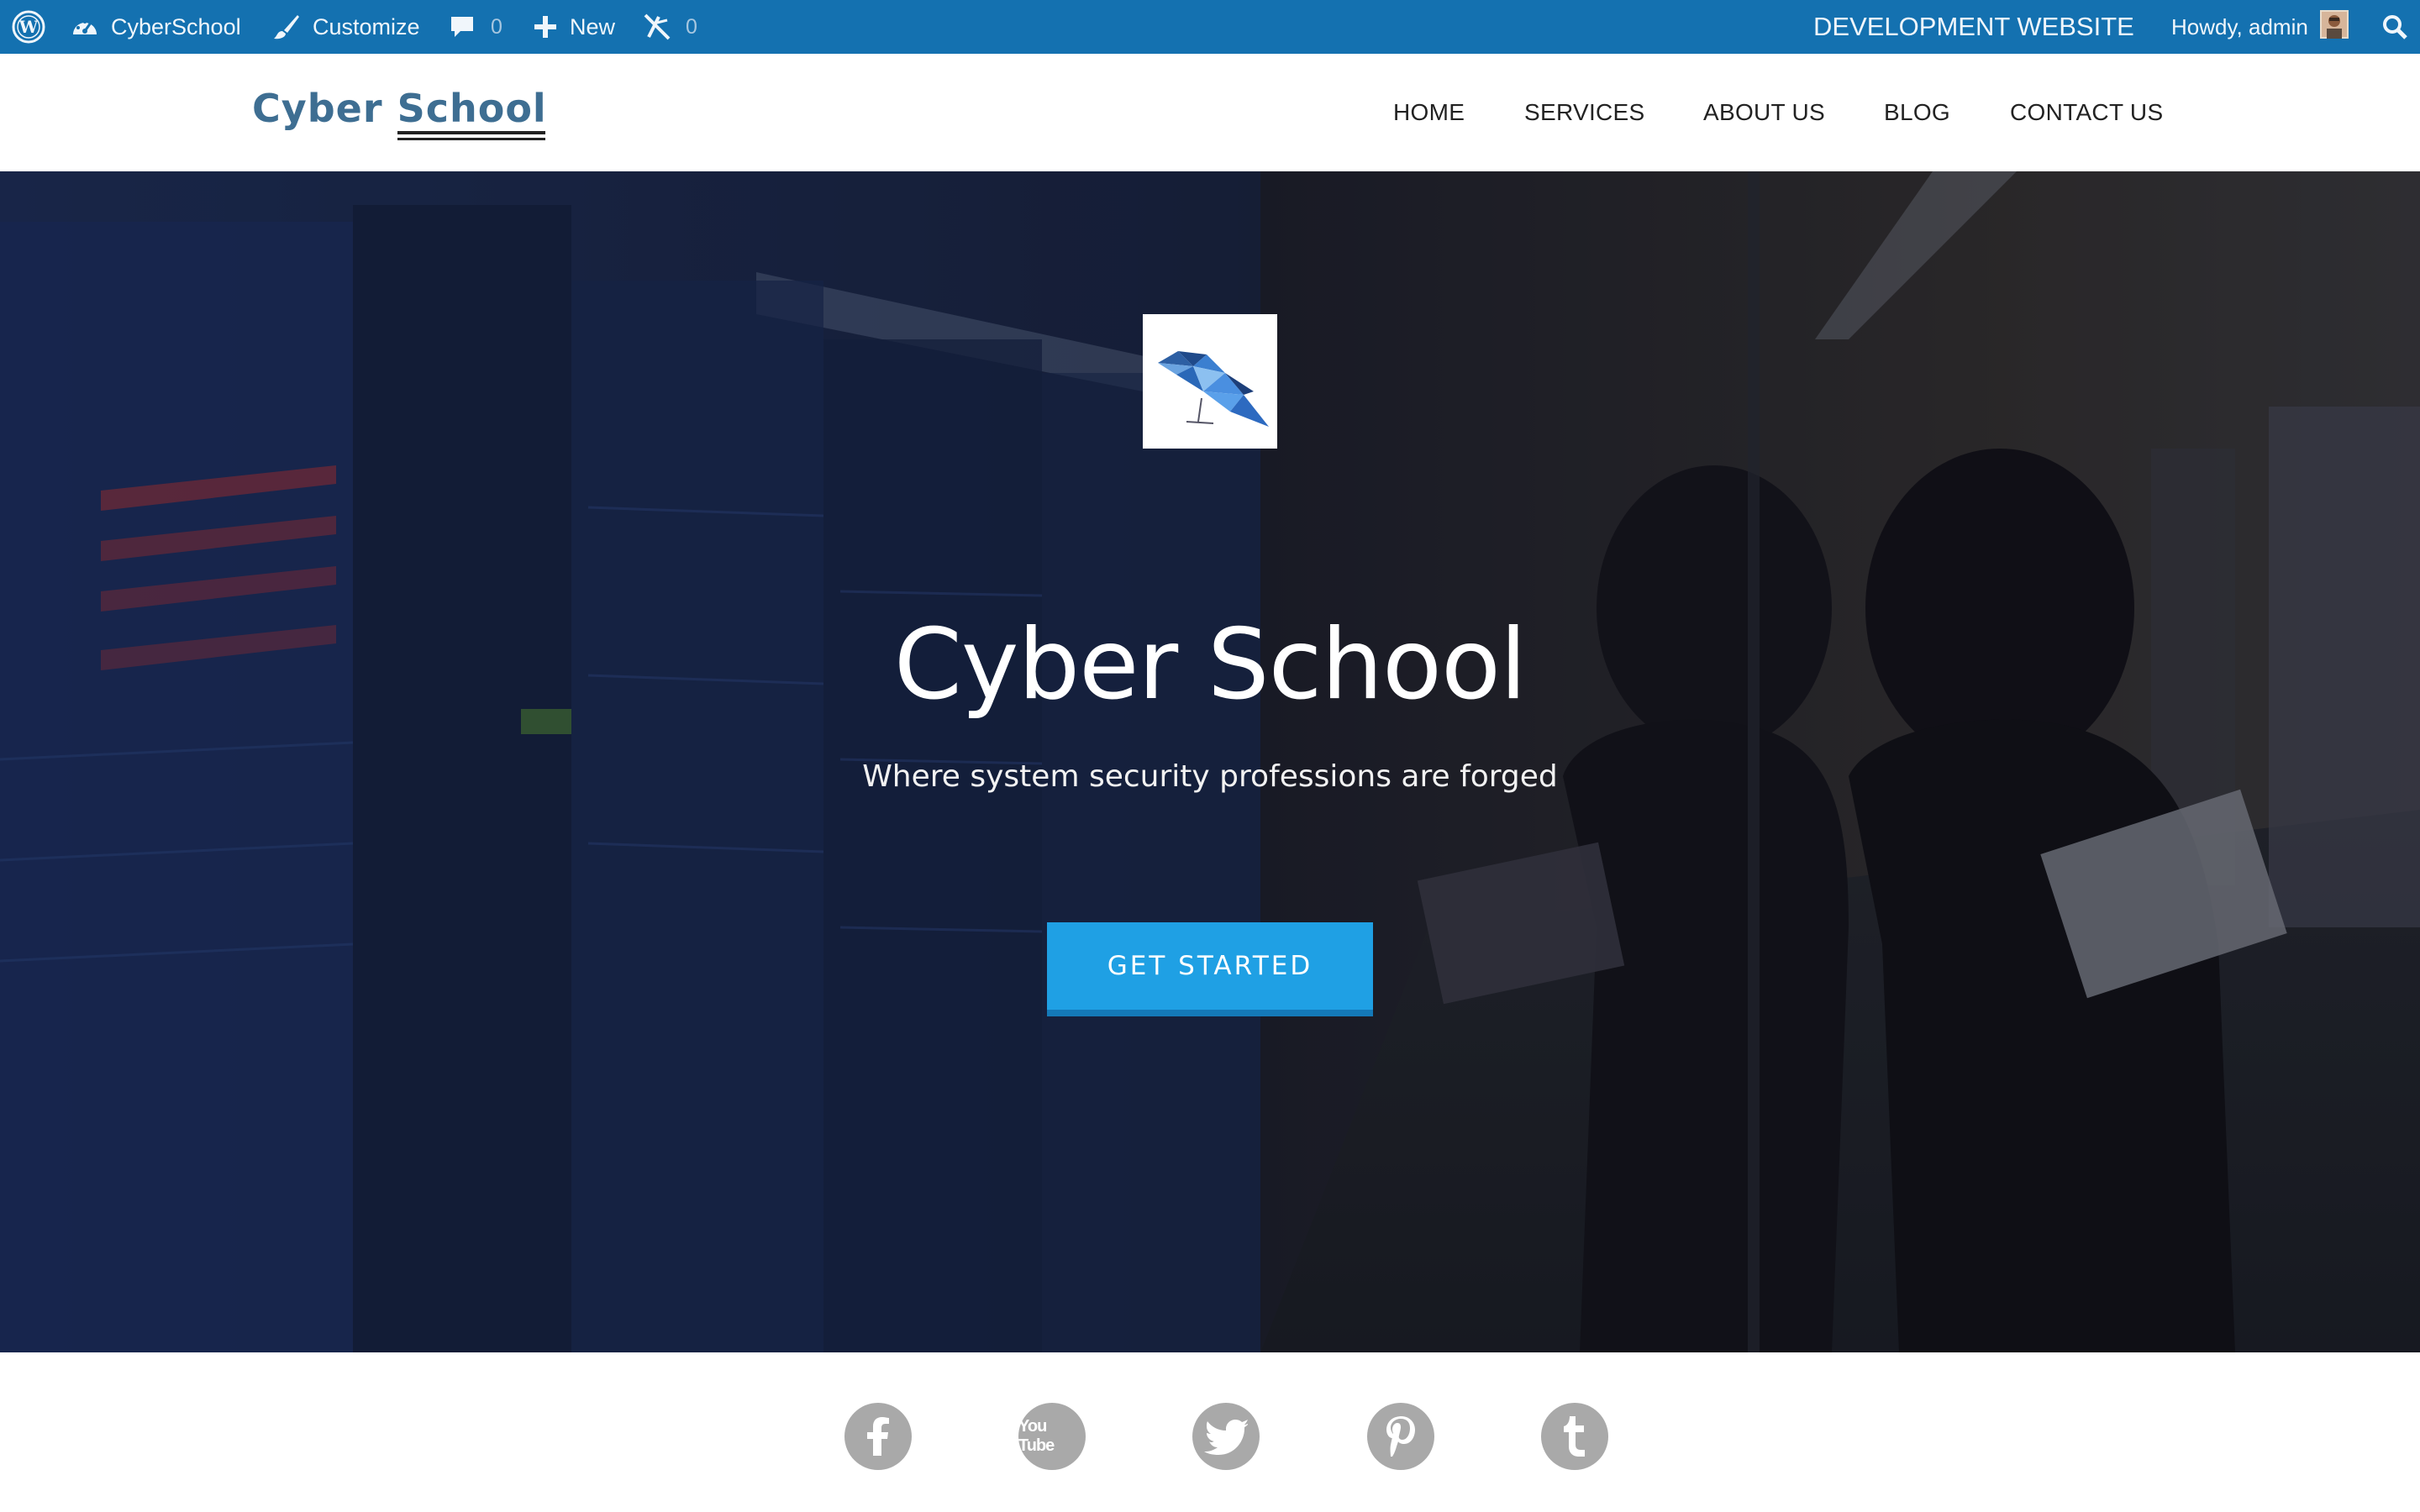  Describe the element at coordinates (1764, 112) in the screenshot. I see `nav-about-us: ABOUT US` at that location.